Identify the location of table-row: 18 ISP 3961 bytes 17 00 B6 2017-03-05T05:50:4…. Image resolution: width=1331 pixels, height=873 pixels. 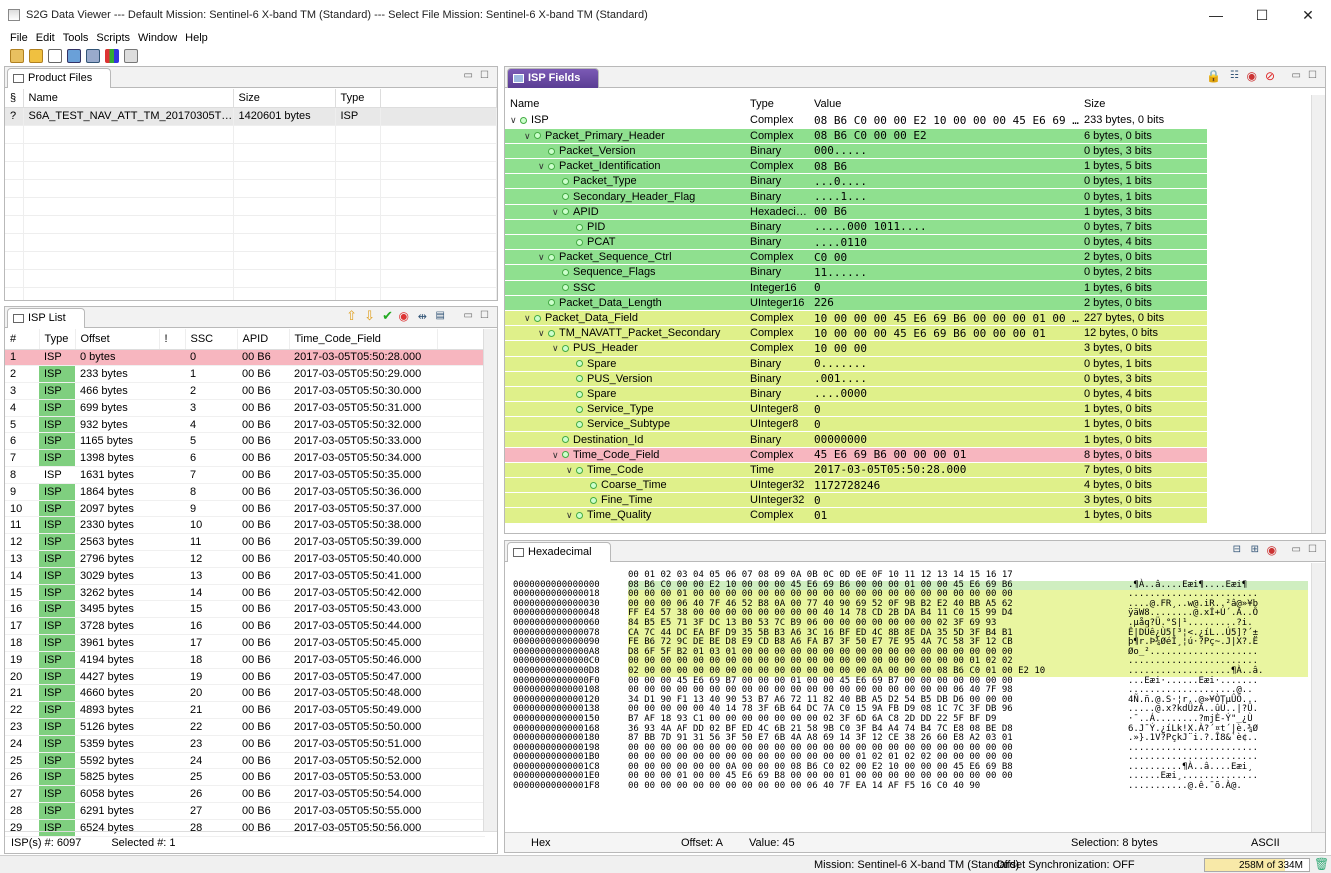
(245, 643).